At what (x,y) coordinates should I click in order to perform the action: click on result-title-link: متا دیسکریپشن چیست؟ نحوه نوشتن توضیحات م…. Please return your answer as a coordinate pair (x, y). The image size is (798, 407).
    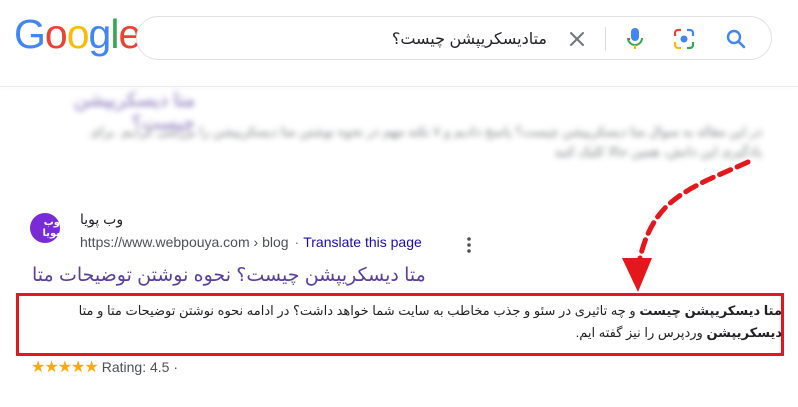
    Looking at the image, I should click on (229, 275).